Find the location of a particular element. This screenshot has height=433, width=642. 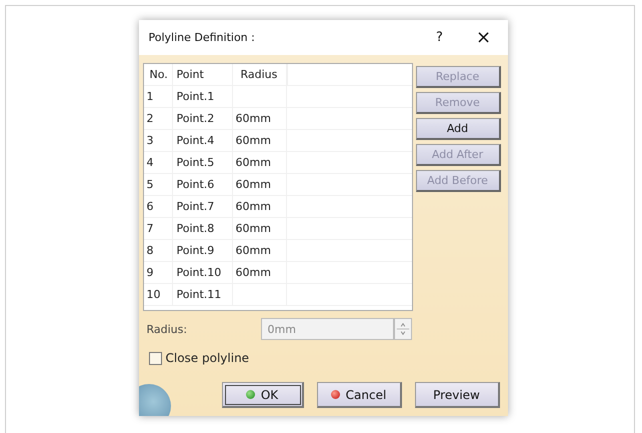

table-cell: 5 is located at coordinates (158, 184).